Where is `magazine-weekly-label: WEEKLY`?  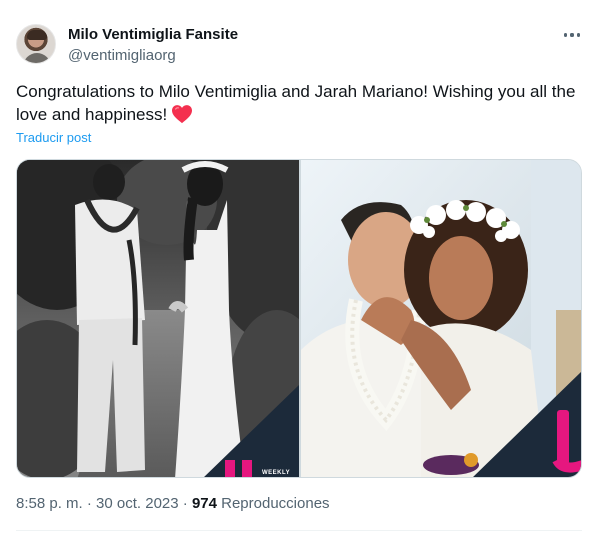 magazine-weekly-label: WEEKLY is located at coordinates (276, 473).